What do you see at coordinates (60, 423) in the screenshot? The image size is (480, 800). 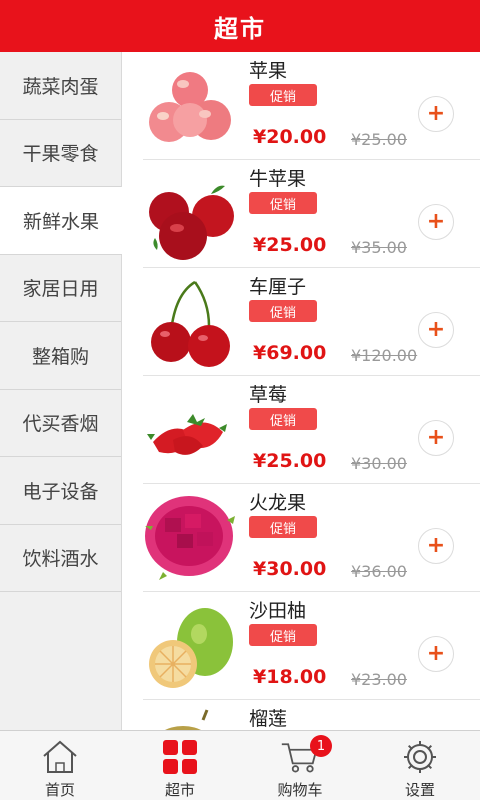 I see `sidebar-item-cigarettes: 代买香烟` at bounding box center [60, 423].